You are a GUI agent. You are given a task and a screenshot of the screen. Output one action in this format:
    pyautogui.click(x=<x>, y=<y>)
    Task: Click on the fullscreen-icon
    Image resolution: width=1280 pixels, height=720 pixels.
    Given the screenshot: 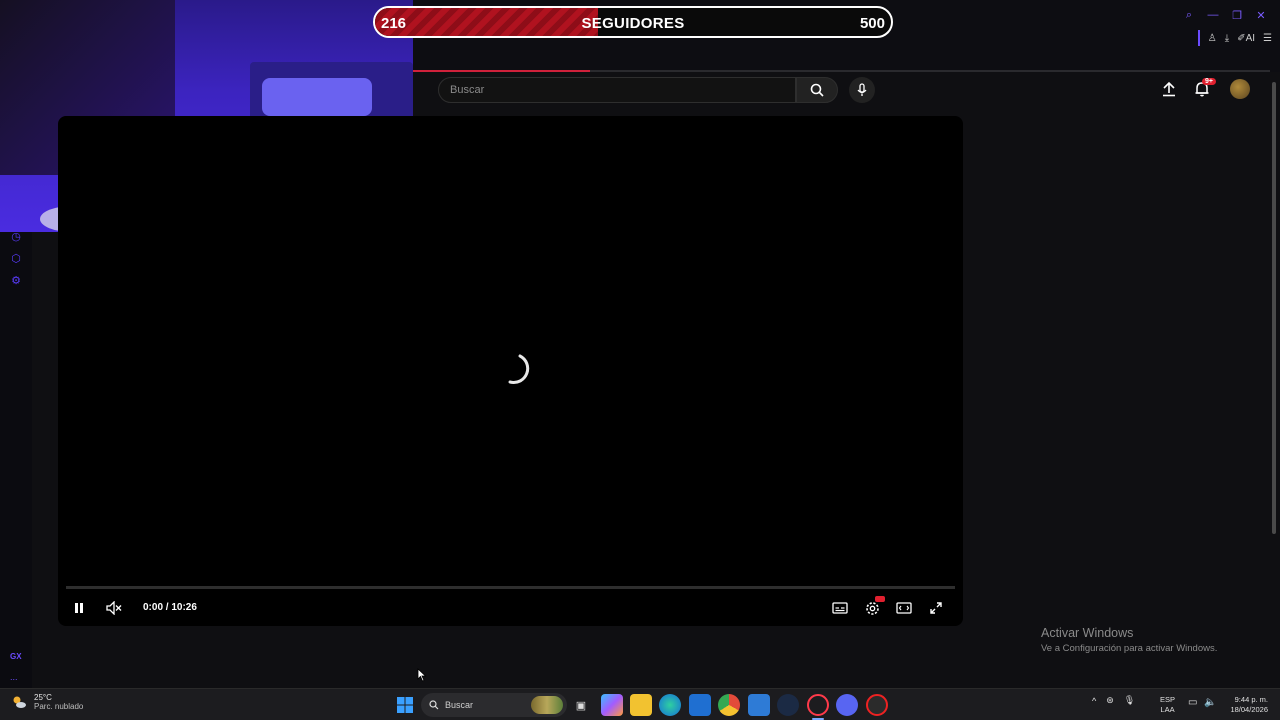 What is the action you would take?
    pyautogui.click(x=936, y=608)
    